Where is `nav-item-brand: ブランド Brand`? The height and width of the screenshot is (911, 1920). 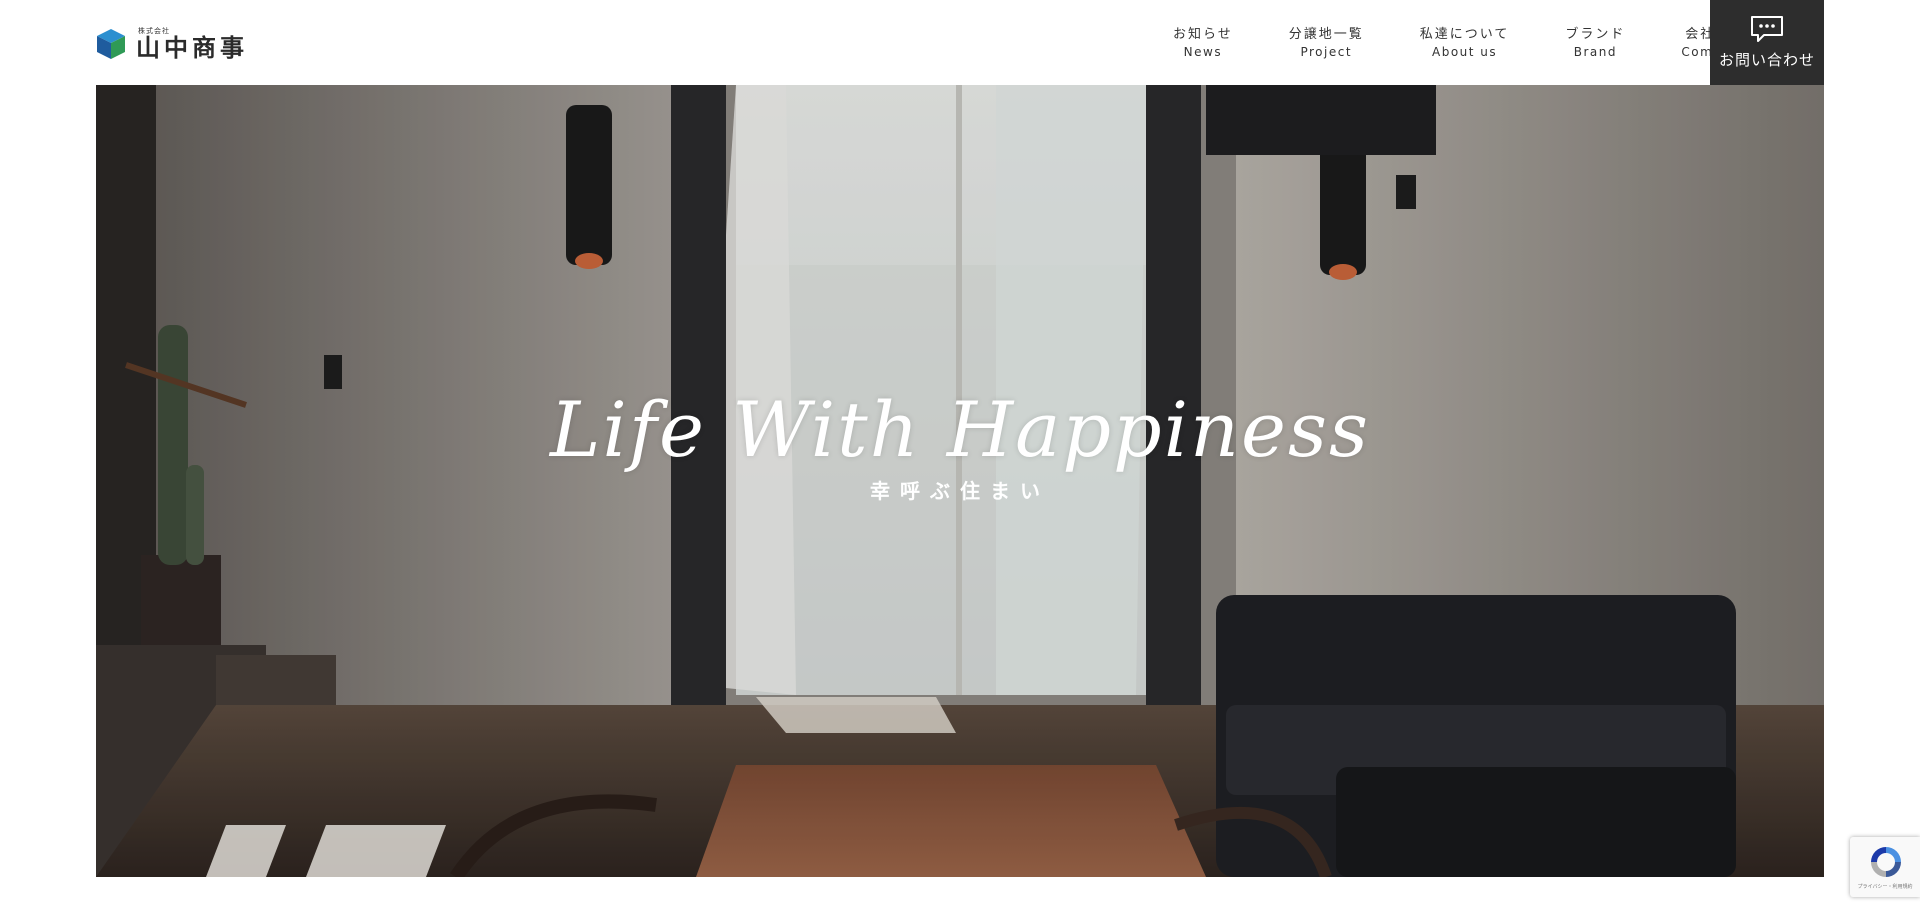
nav-item-brand: ブランド Brand is located at coordinates (1595, 42).